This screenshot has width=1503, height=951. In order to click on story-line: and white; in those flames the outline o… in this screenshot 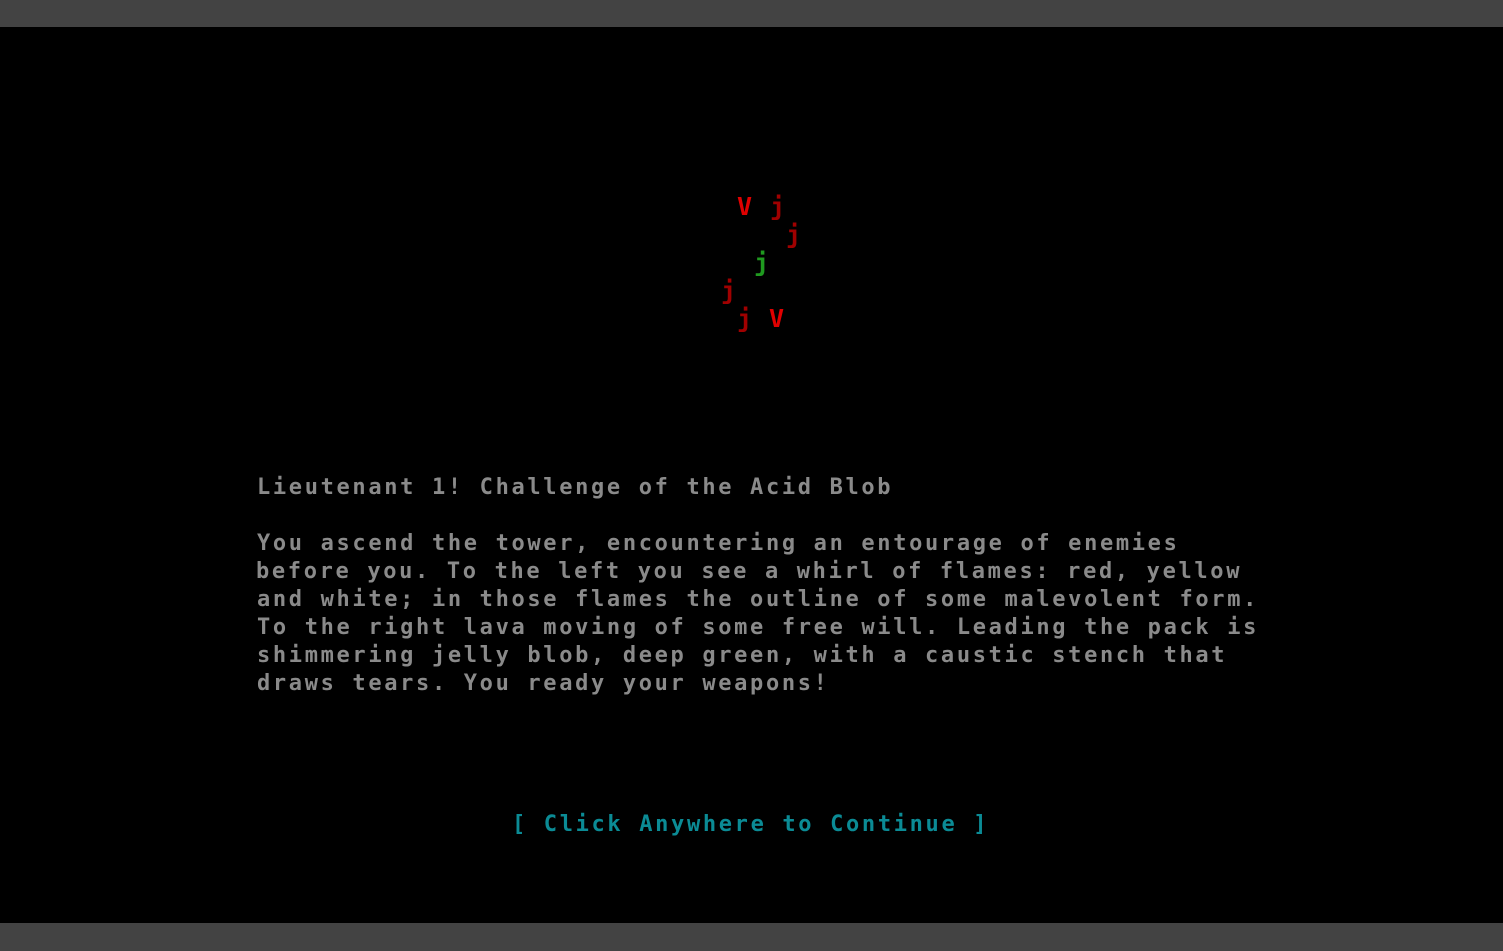, I will do `click(758, 599)`.